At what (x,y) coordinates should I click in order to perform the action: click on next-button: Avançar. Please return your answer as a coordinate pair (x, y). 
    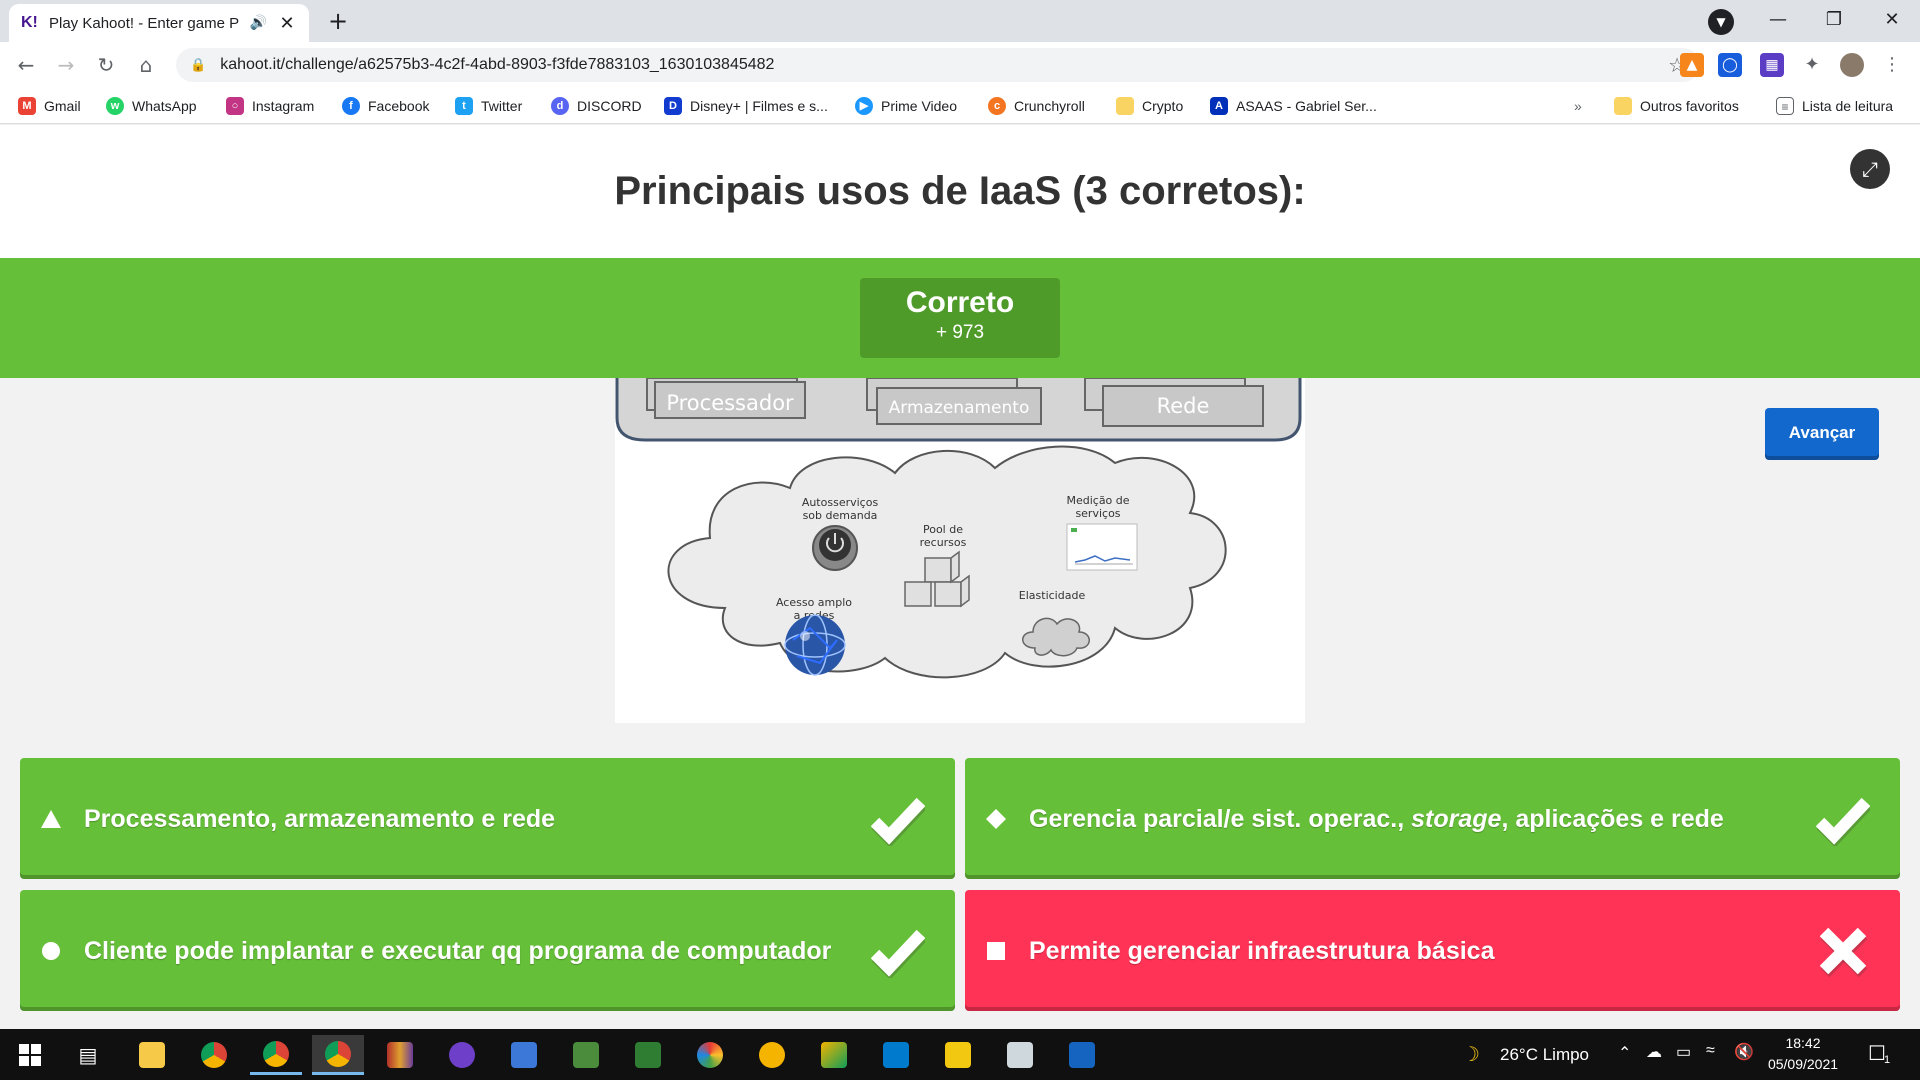
    Looking at the image, I should click on (1822, 434).